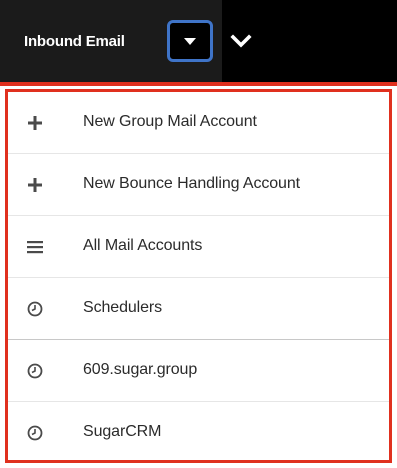 The image size is (397, 468). I want to click on module-dropdown-toggle-button, so click(190, 41).